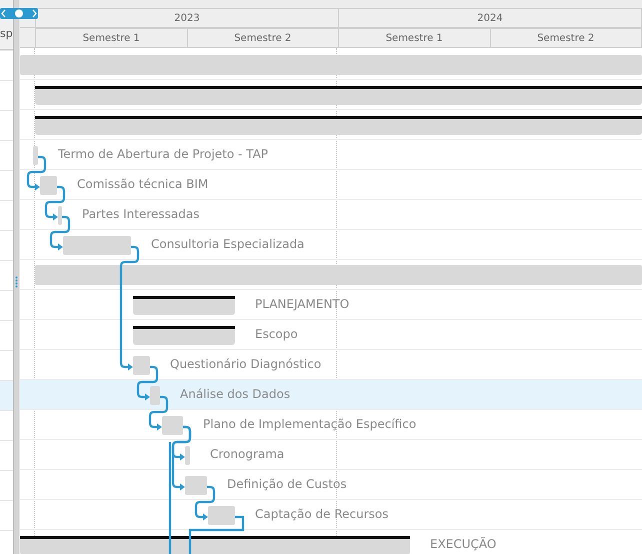 This screenshot has width=642, height=554. Describe the element at coordinates (16, 282) in the screenshot. I see `grip-icon` at that location.